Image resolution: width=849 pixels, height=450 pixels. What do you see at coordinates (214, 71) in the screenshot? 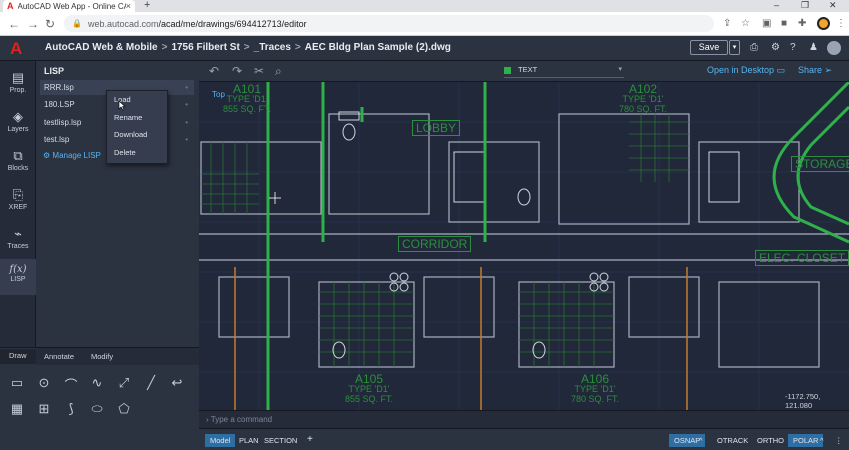
I see `undo-icon: ↶` at bounding box center [214, 71].